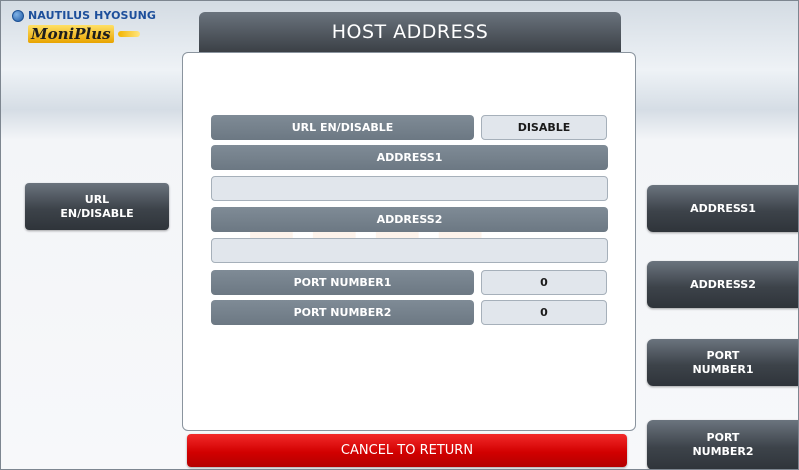 This screenshot has height=470, width=799. What do you see at coordinates (407, 450) in the screenshot?
I see `cancel-to-return-button: CANCEL TO RETURN` at bounding box center [407, 450].